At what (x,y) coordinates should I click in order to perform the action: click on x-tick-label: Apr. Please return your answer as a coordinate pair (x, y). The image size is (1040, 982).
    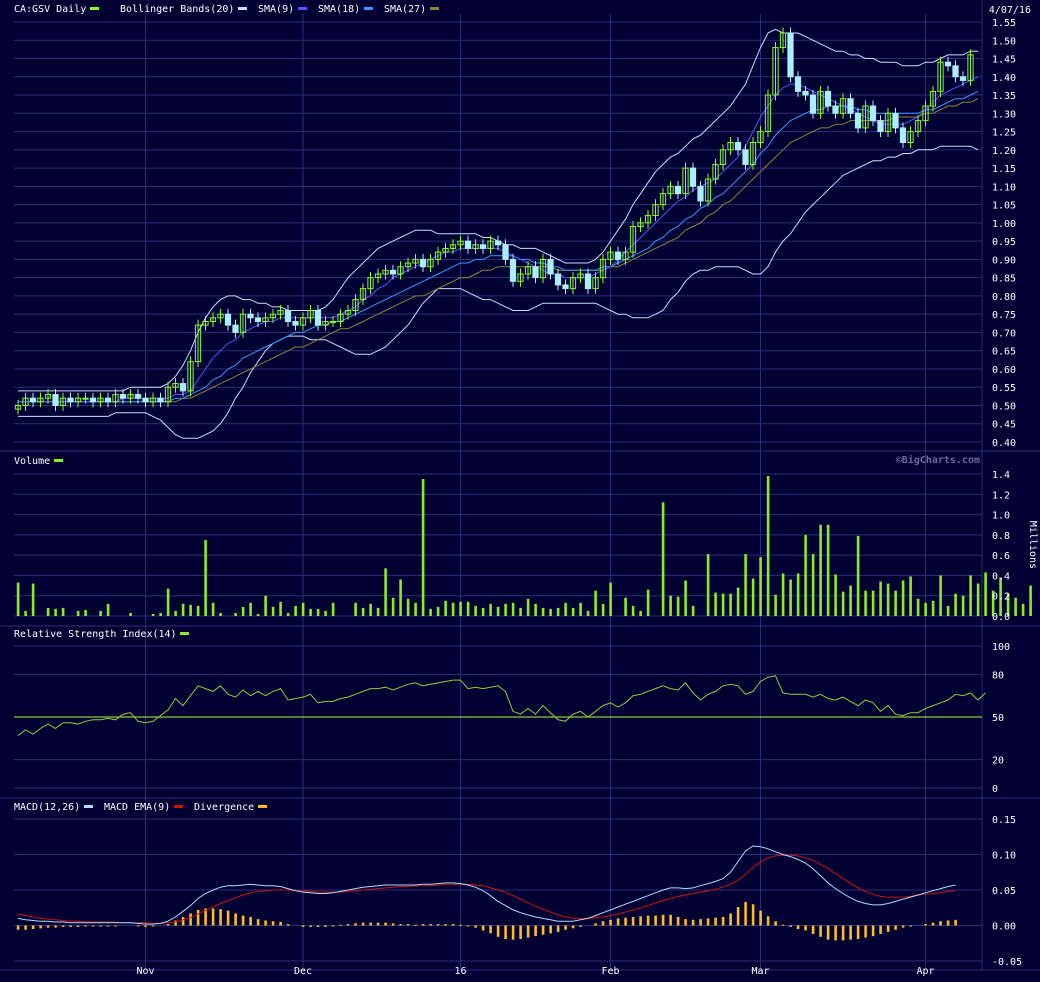
    Looking at the image, I should click on (925, 971).